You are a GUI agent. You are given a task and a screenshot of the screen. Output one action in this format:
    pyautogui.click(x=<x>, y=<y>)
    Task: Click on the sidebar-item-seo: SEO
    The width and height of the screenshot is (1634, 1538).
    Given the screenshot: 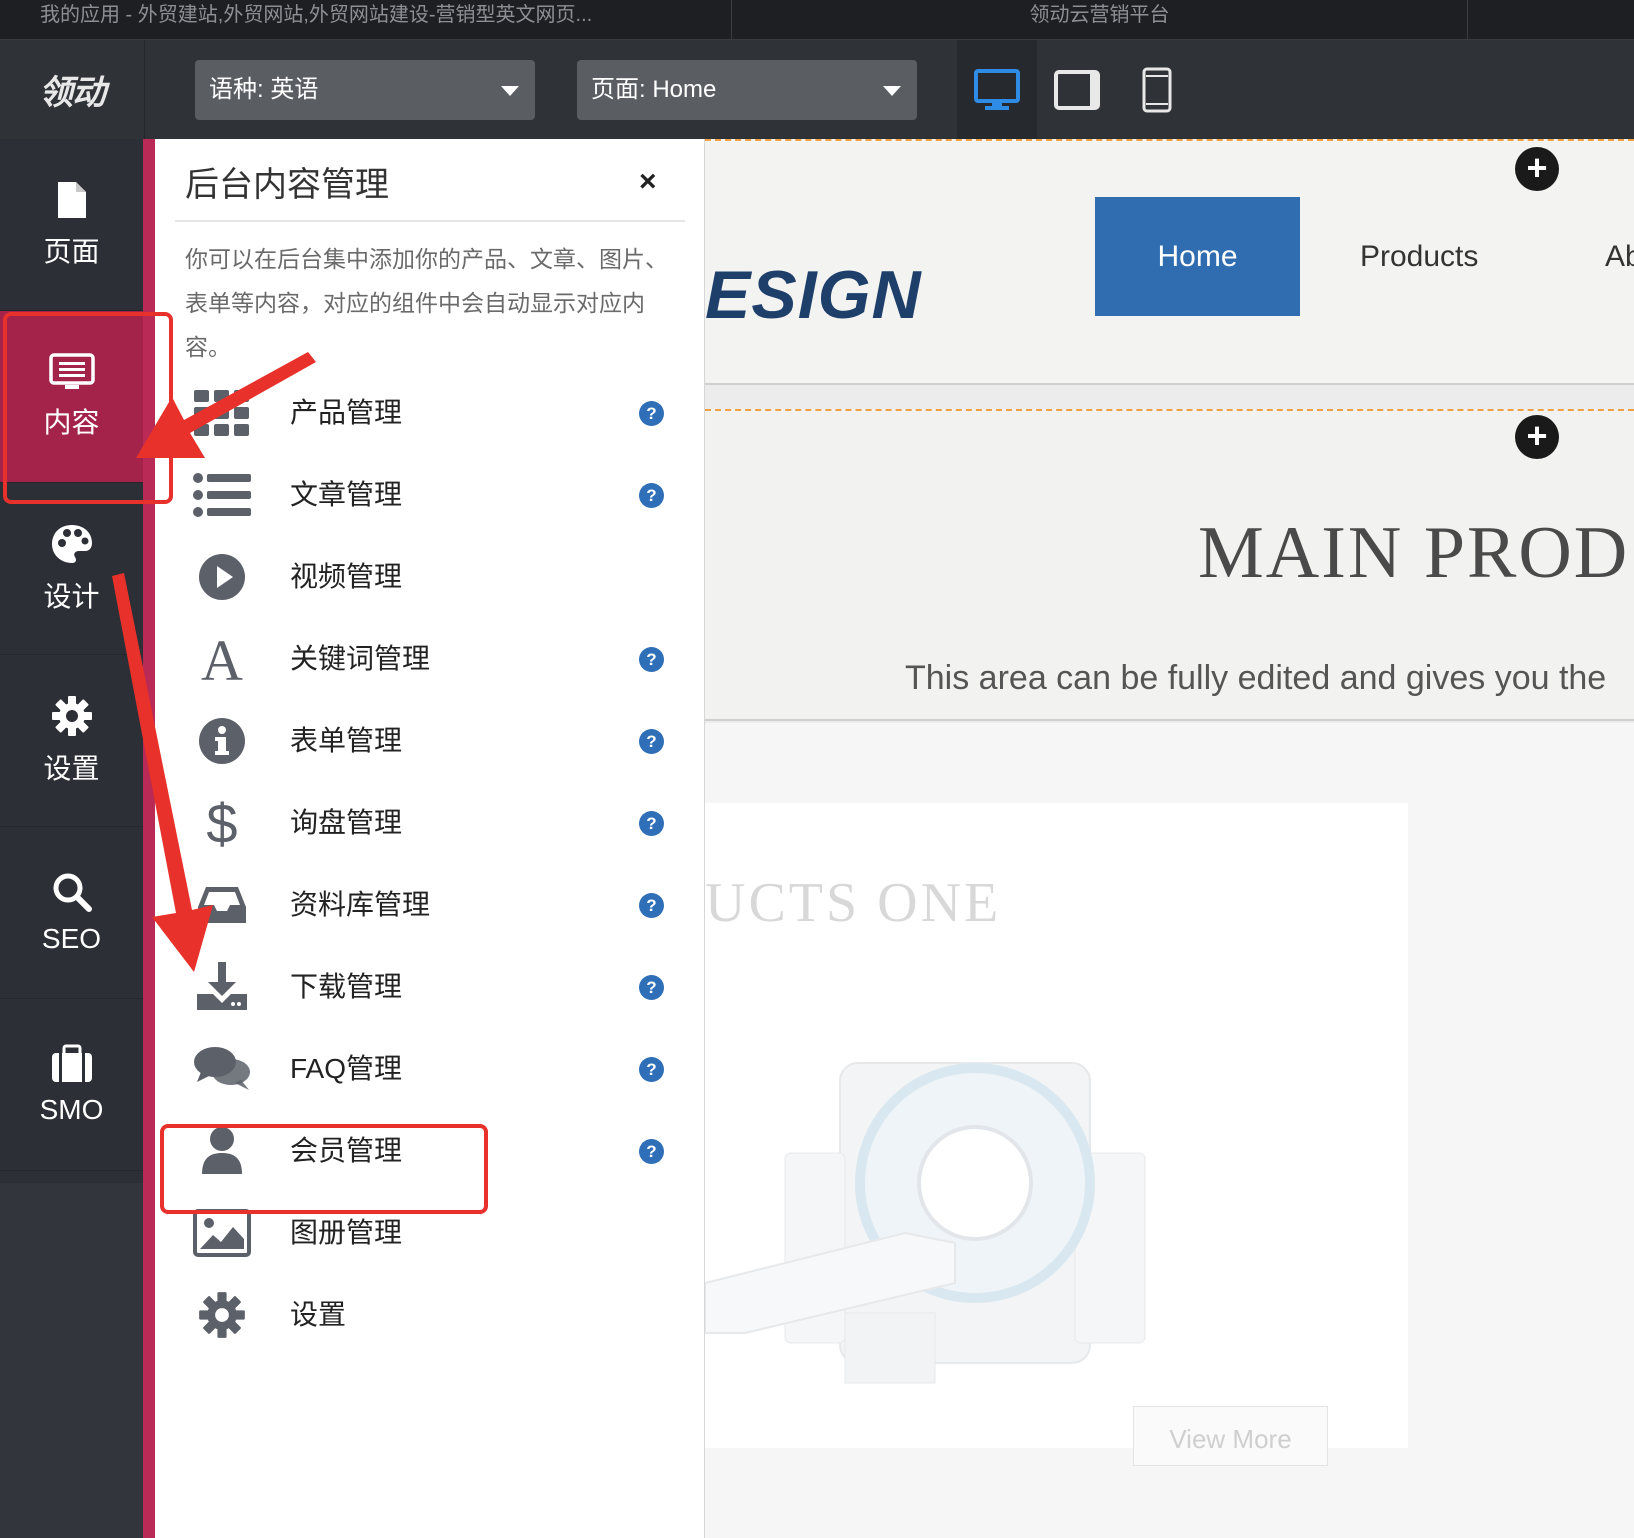 What is the action you would take?
    pyautogui.click(x=71, y=913)
    